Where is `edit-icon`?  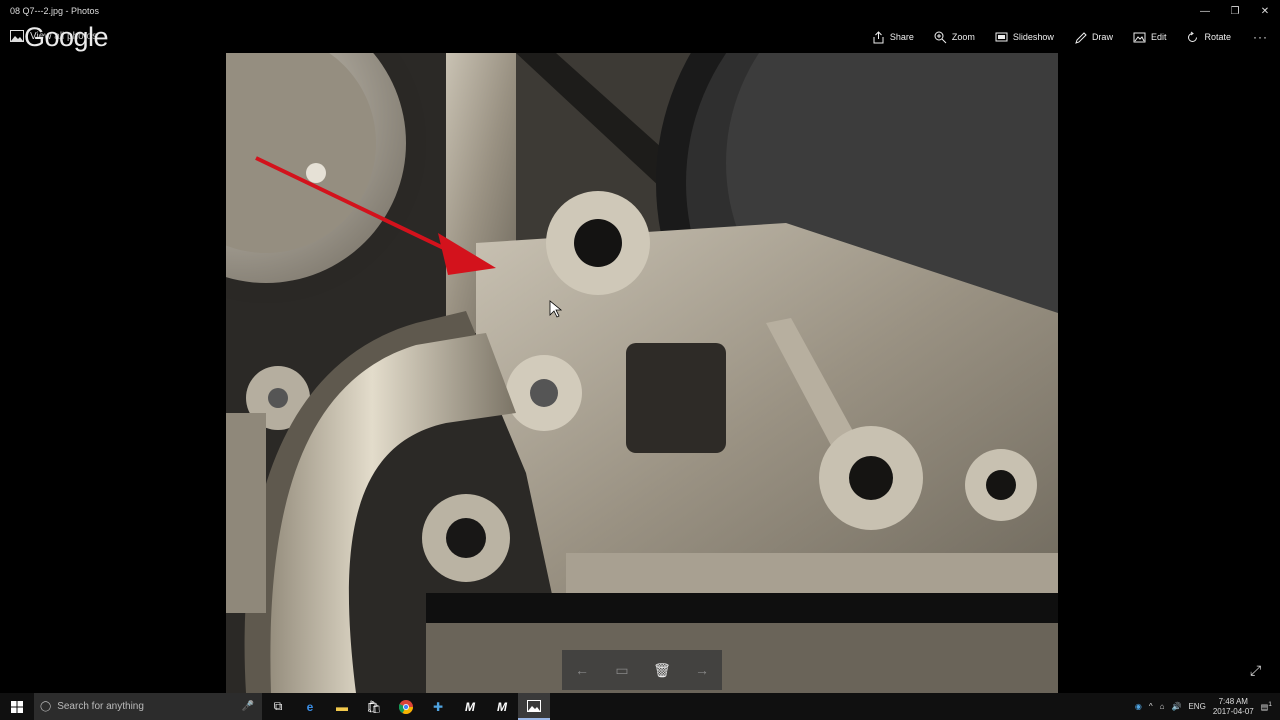
edit-icon is located at coordinates (1139, 37).